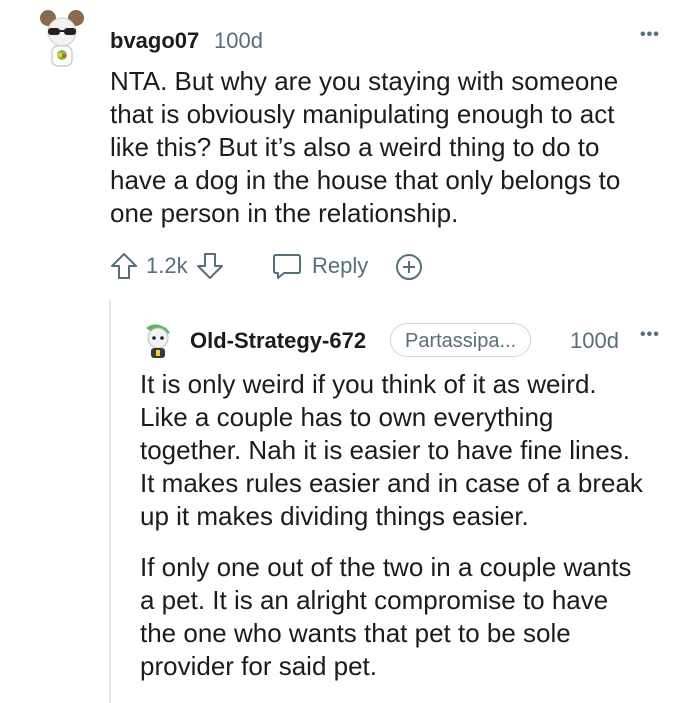  I want to click on reply-button: Reply, so click(319, 266).